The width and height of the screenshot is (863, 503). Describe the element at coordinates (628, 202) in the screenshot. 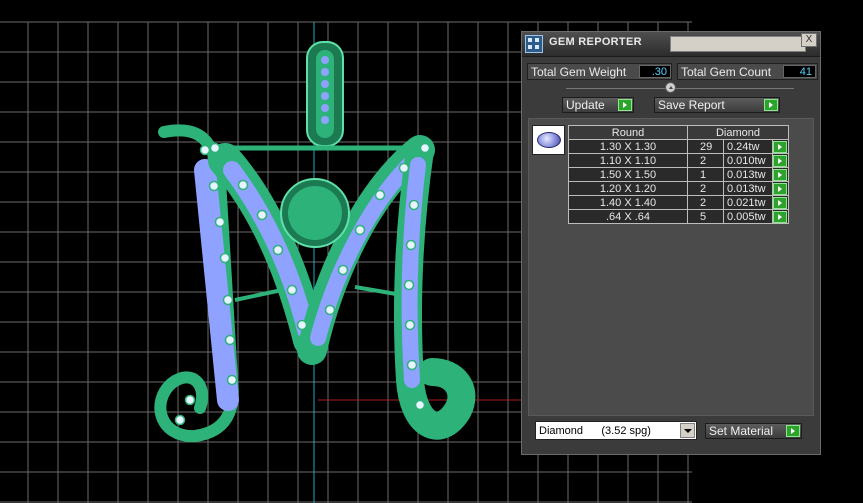

I see `gem-size: 1.40 X 1.40` at that location.